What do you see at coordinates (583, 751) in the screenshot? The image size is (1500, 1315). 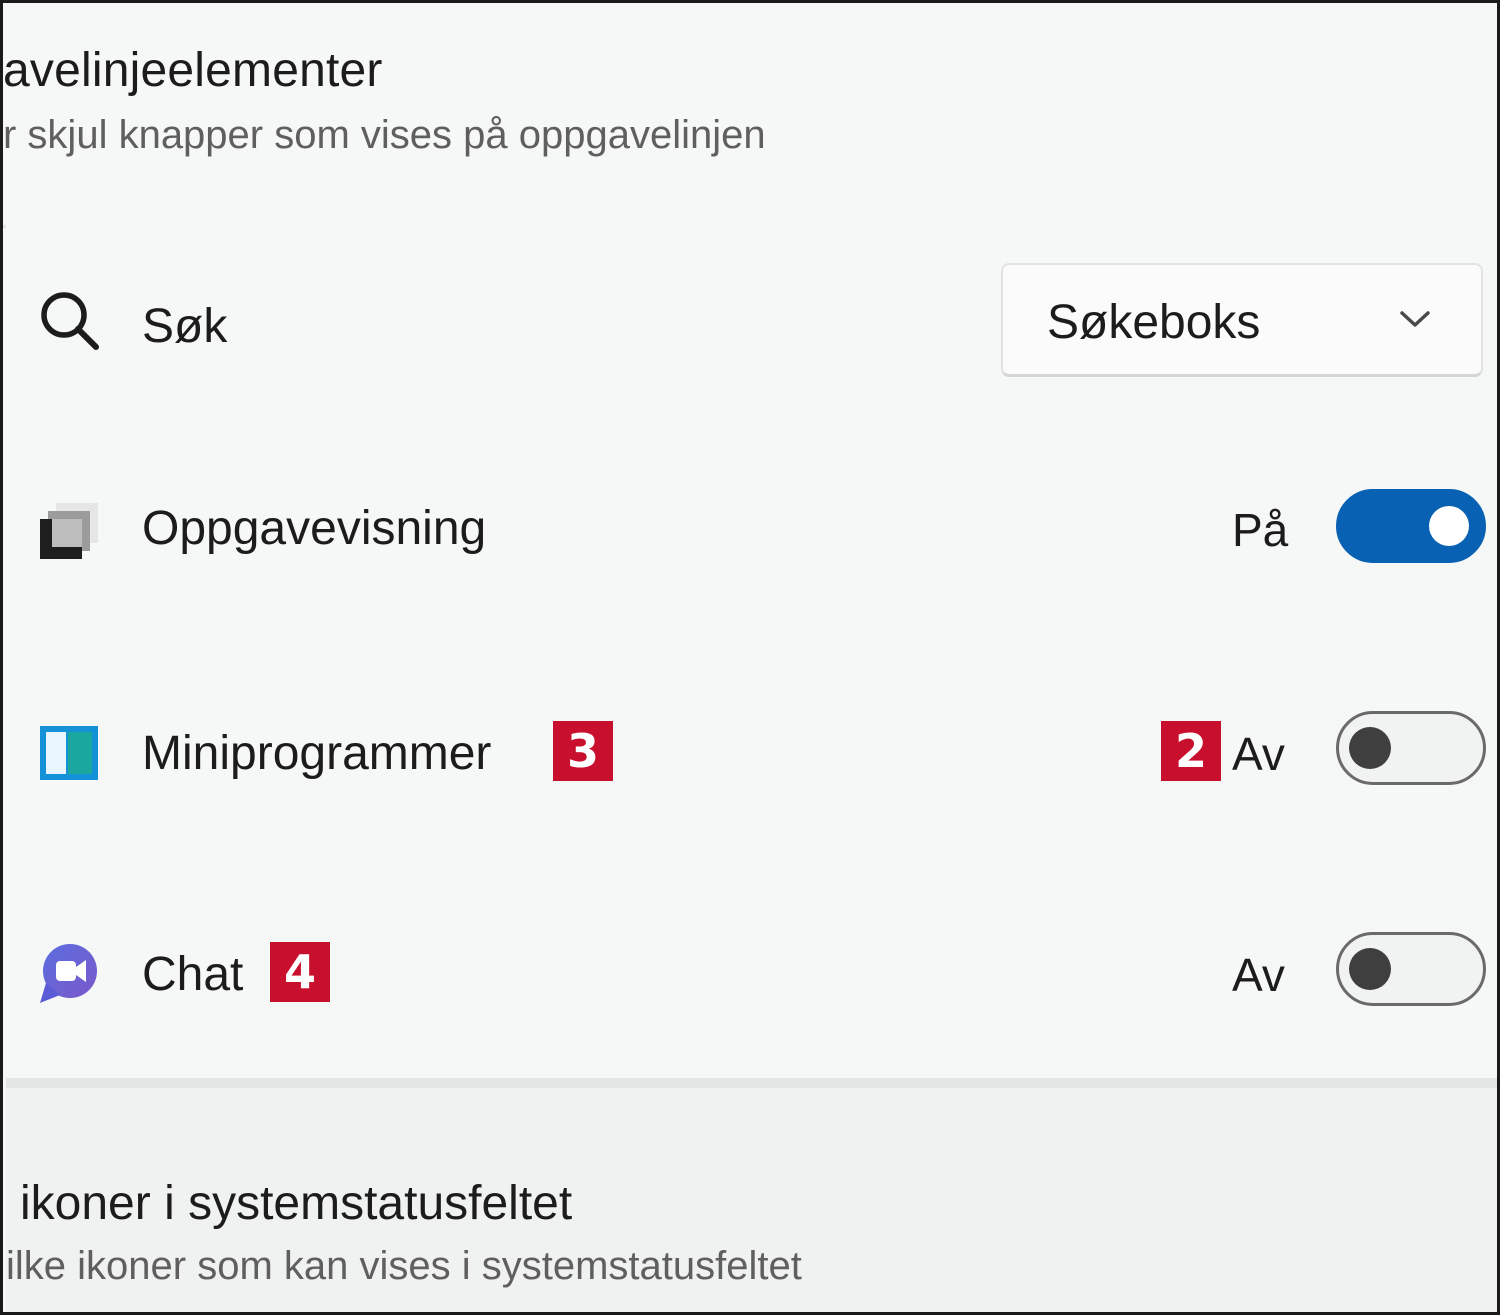 I see `annotation-badge: 3` at bounding box center [583, 751].